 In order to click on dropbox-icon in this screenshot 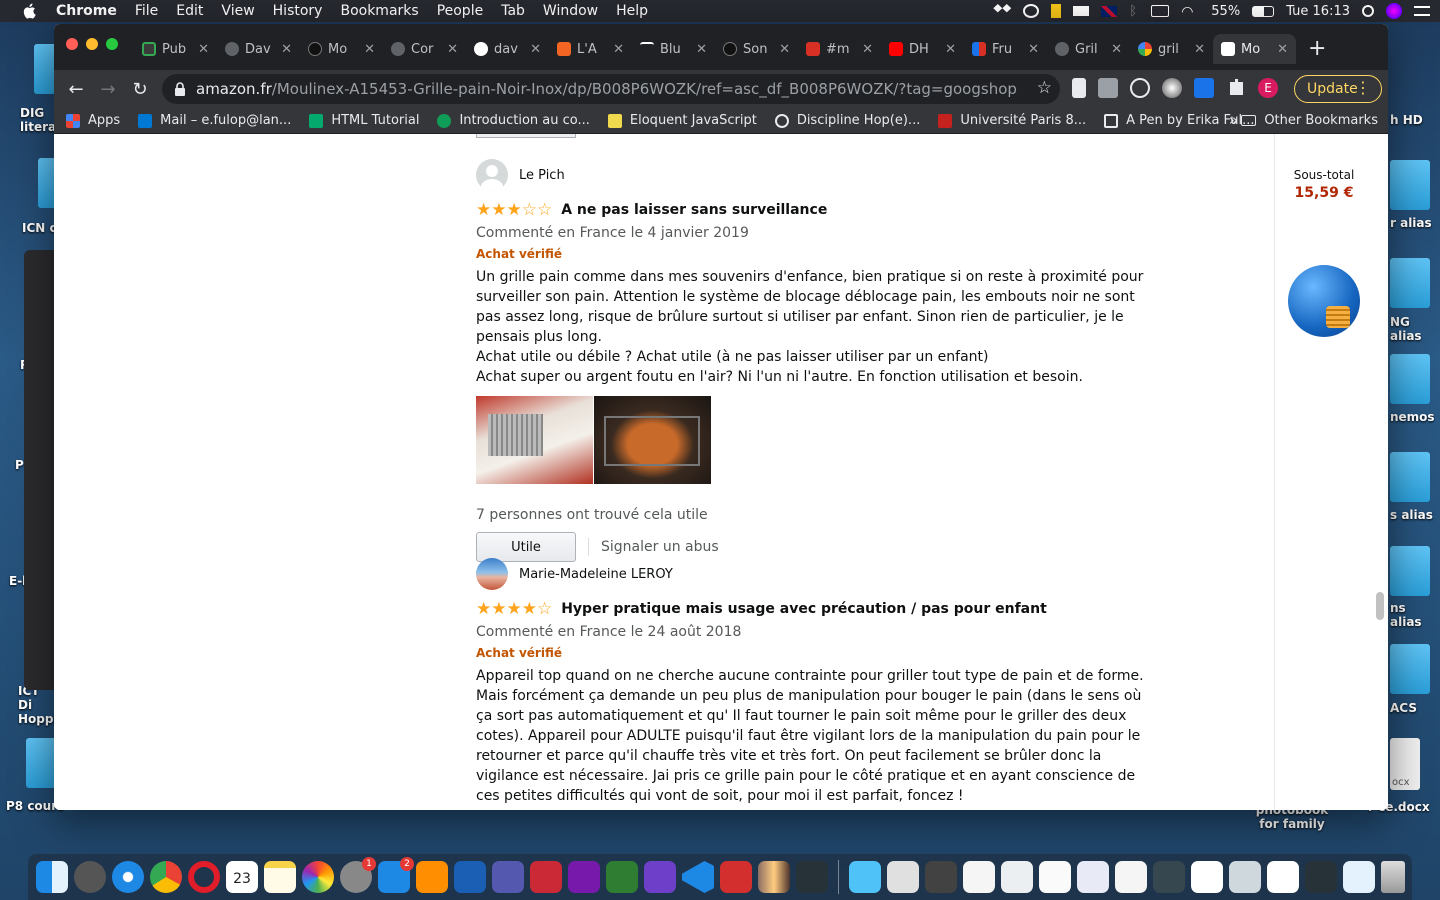, I will do `click(1002, 8)`.